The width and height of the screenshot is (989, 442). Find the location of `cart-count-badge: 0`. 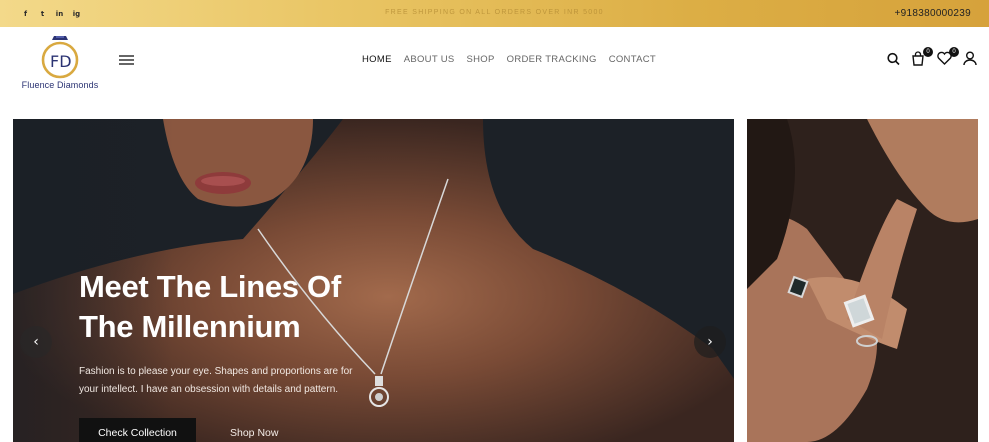

cart-count-badge: 0 is located at coordinates (928, 52).